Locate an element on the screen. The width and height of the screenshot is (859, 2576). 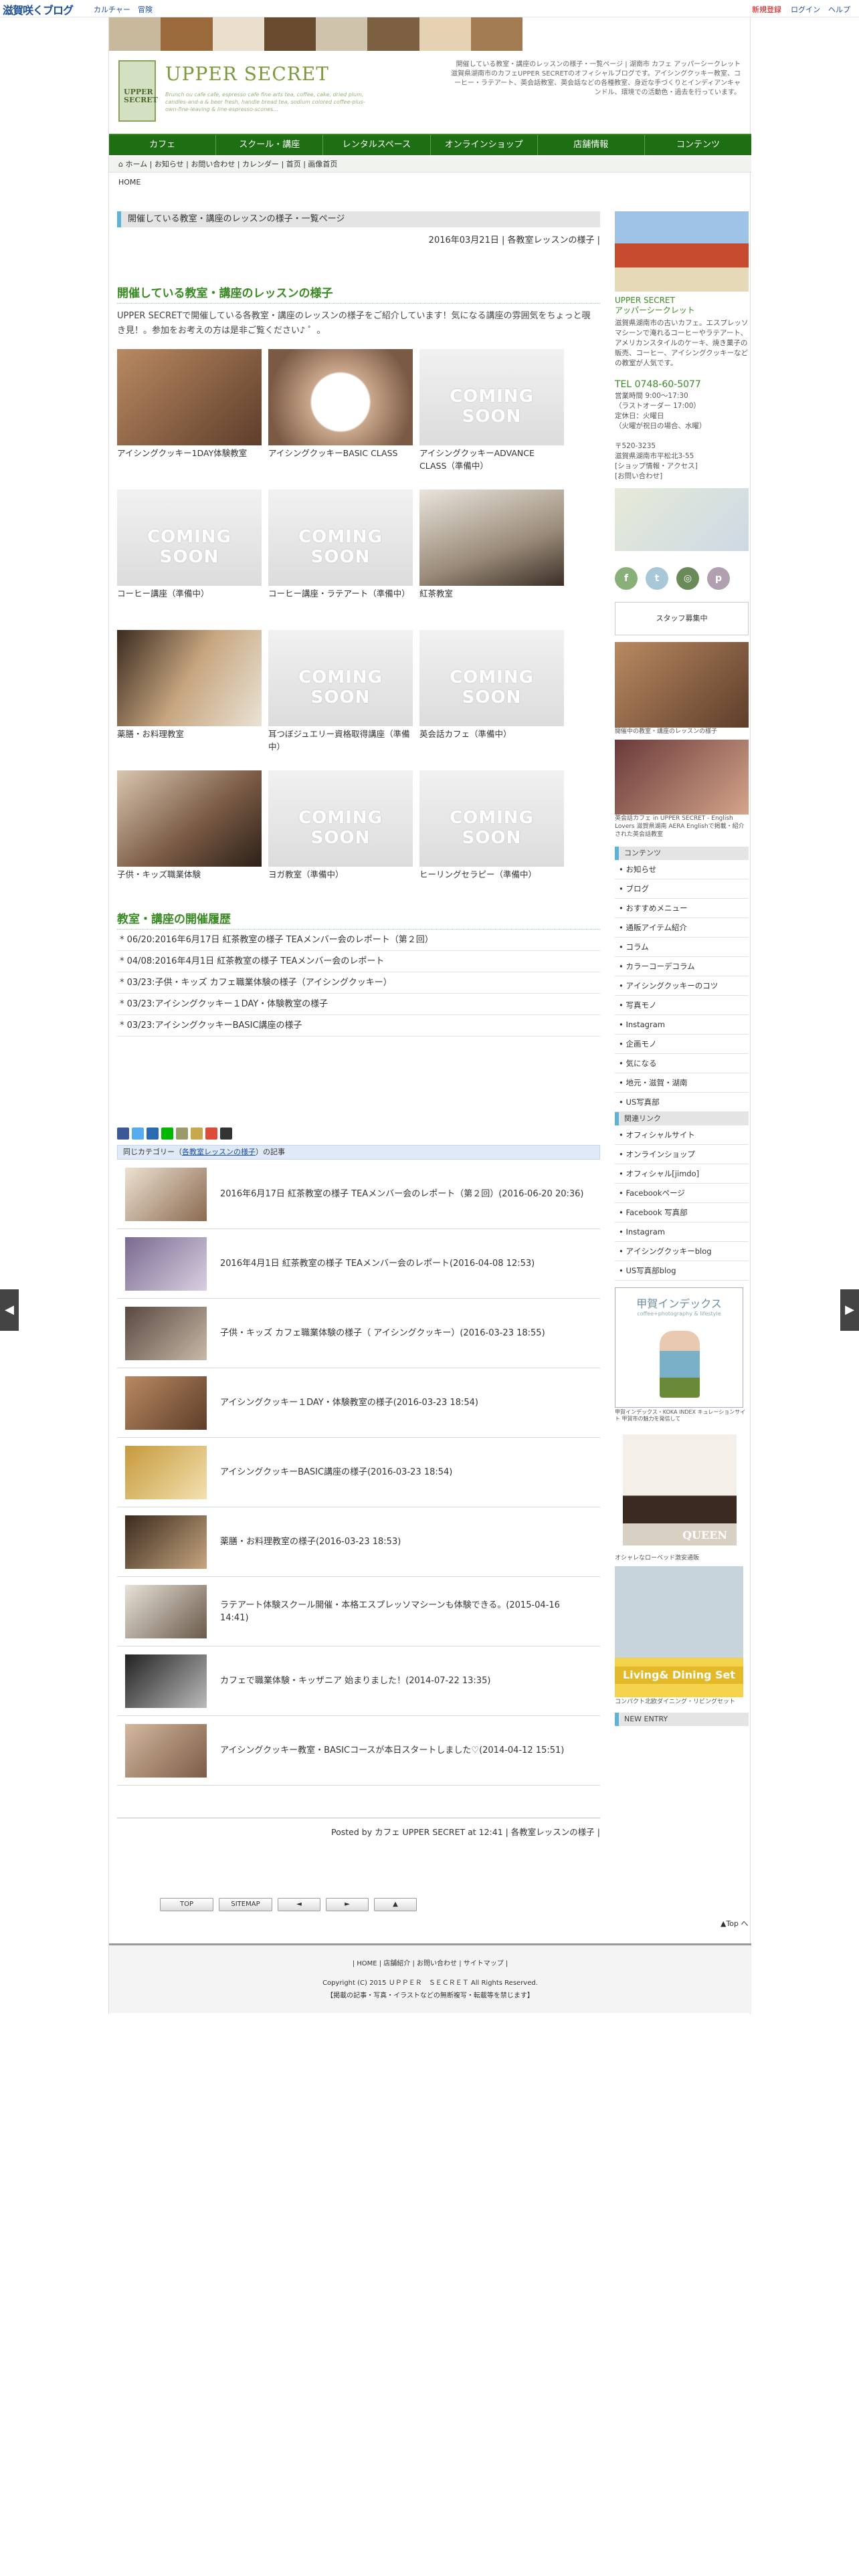
contents-item: • 気になる is located at coordinates (682, 1063).